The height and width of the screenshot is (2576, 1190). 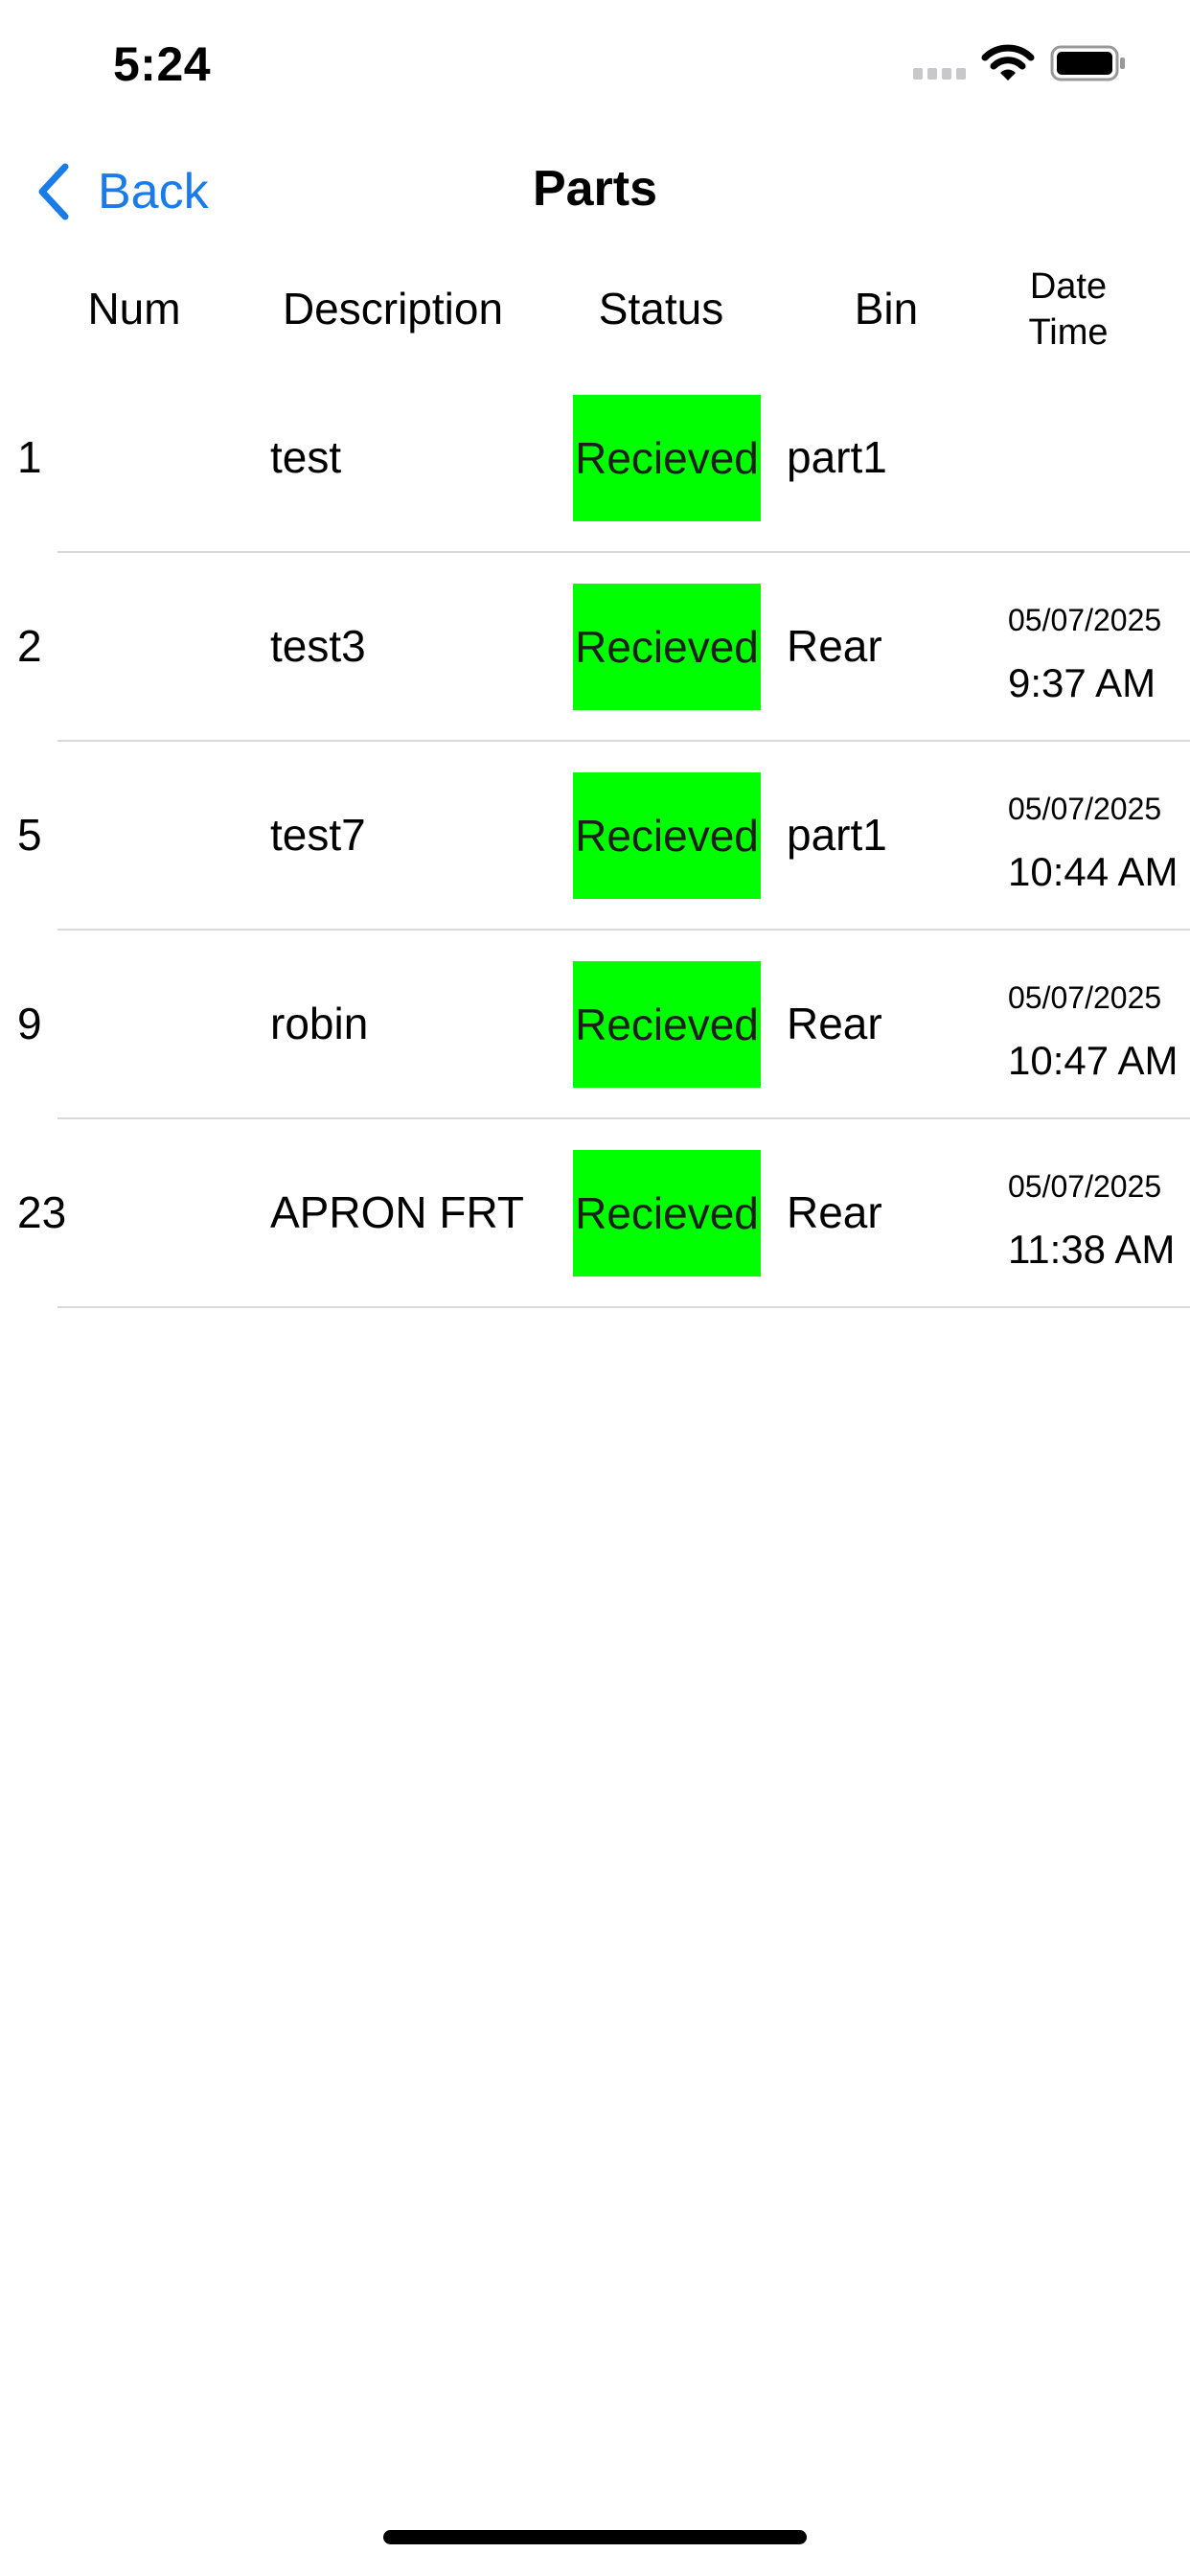 I want to click on row-description: test7, so click(x=318, y=835).